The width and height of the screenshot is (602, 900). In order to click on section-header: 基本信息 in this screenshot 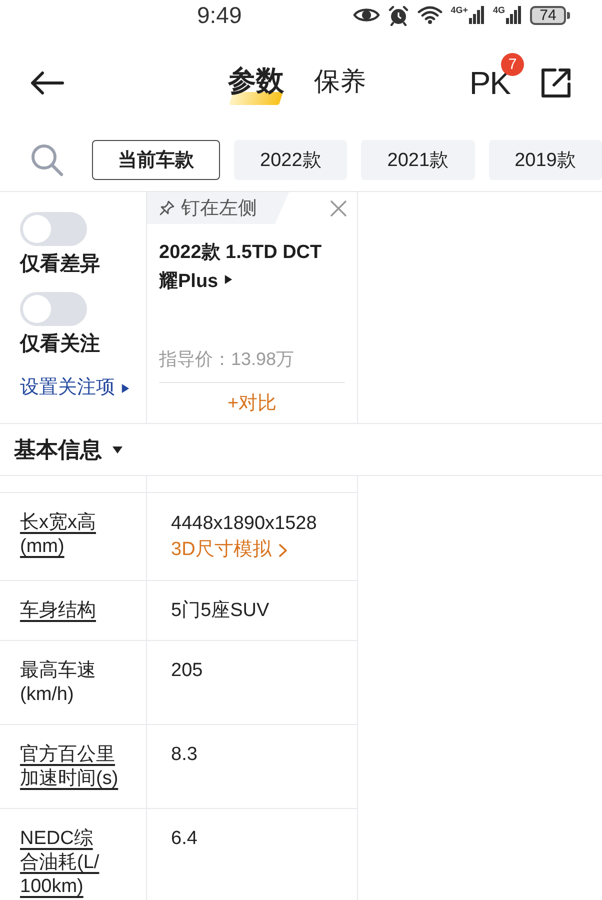, I will do `click(68, 449)`.